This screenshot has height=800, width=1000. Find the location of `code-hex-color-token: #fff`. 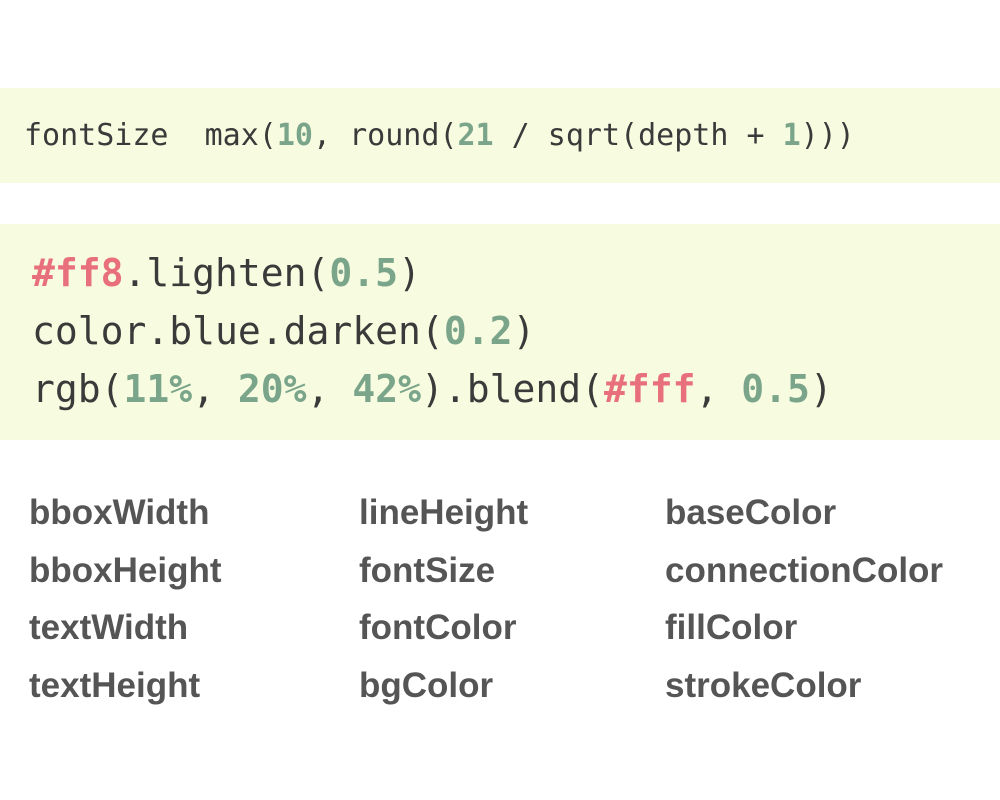

code-hex-color-token: #fff is located at coordinates (650, 389).